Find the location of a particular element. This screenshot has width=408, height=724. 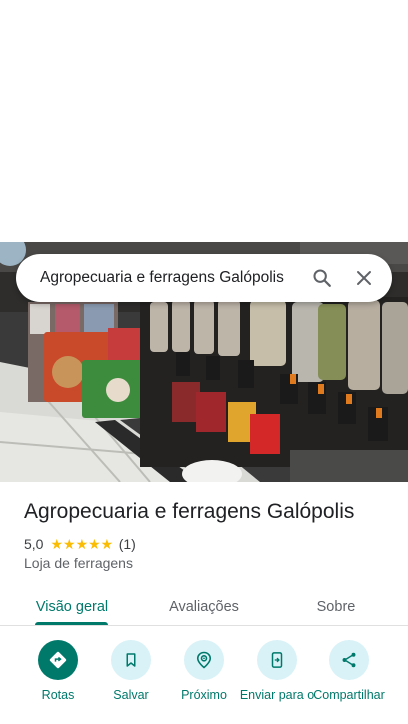

share-icon is located at coordinates (349, 660).